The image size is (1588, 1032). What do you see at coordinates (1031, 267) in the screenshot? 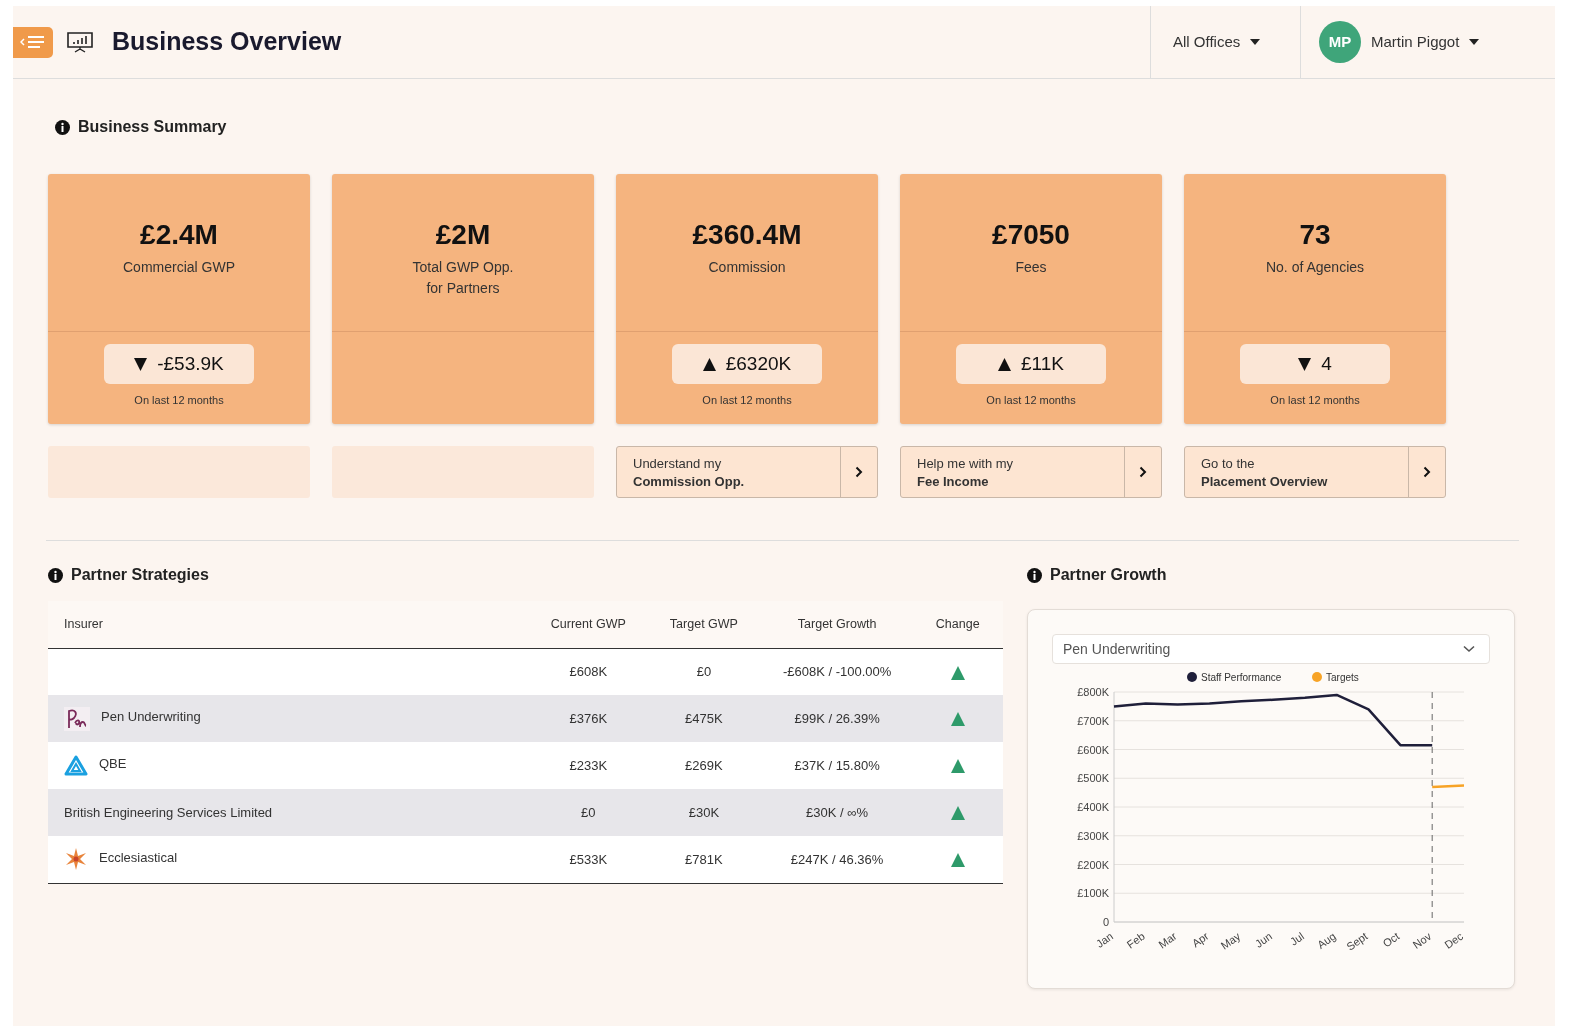
I see `kpi-label: Fees` at bounding box center [1031, 267].